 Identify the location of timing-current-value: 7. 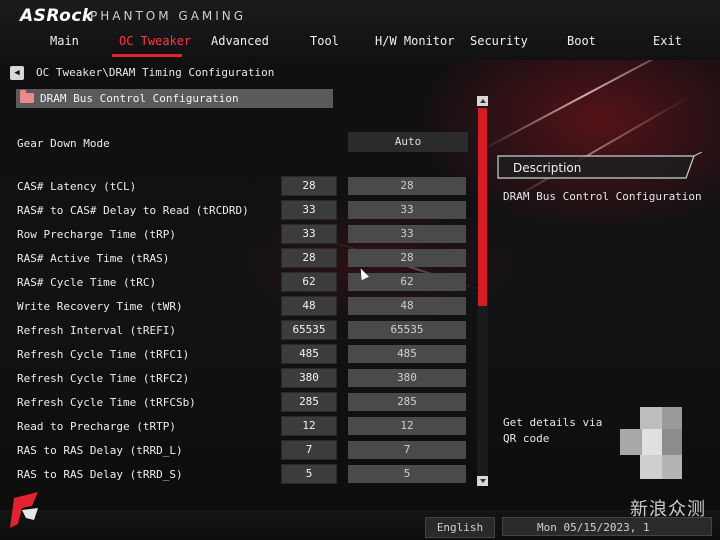
(407, 450).